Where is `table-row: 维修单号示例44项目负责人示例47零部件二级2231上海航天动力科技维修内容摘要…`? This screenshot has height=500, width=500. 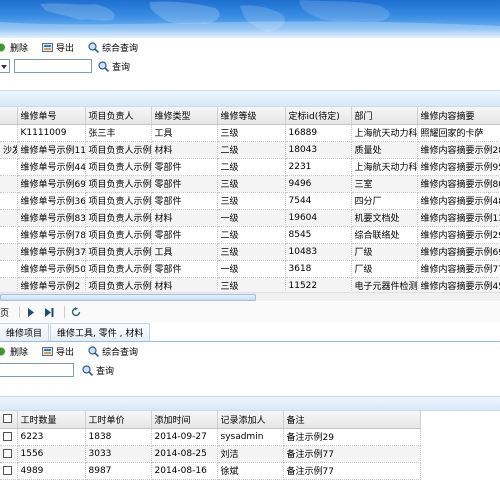 table-row: 维修单号示例44项目负责人示例47零部件二级2231上海航天动力科技维修内容摘要… is located at coordinates (250, 167).